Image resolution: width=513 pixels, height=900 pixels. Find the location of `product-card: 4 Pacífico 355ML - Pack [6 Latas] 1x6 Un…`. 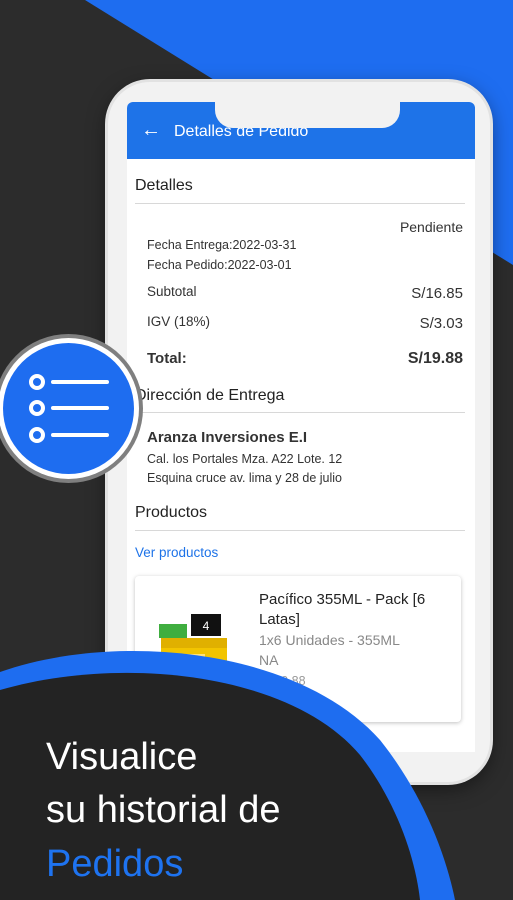

product-card: 4 Pacífico 355ML - Pack [6 Latas] 1x6 Un… is located at coordinates (298, 649).